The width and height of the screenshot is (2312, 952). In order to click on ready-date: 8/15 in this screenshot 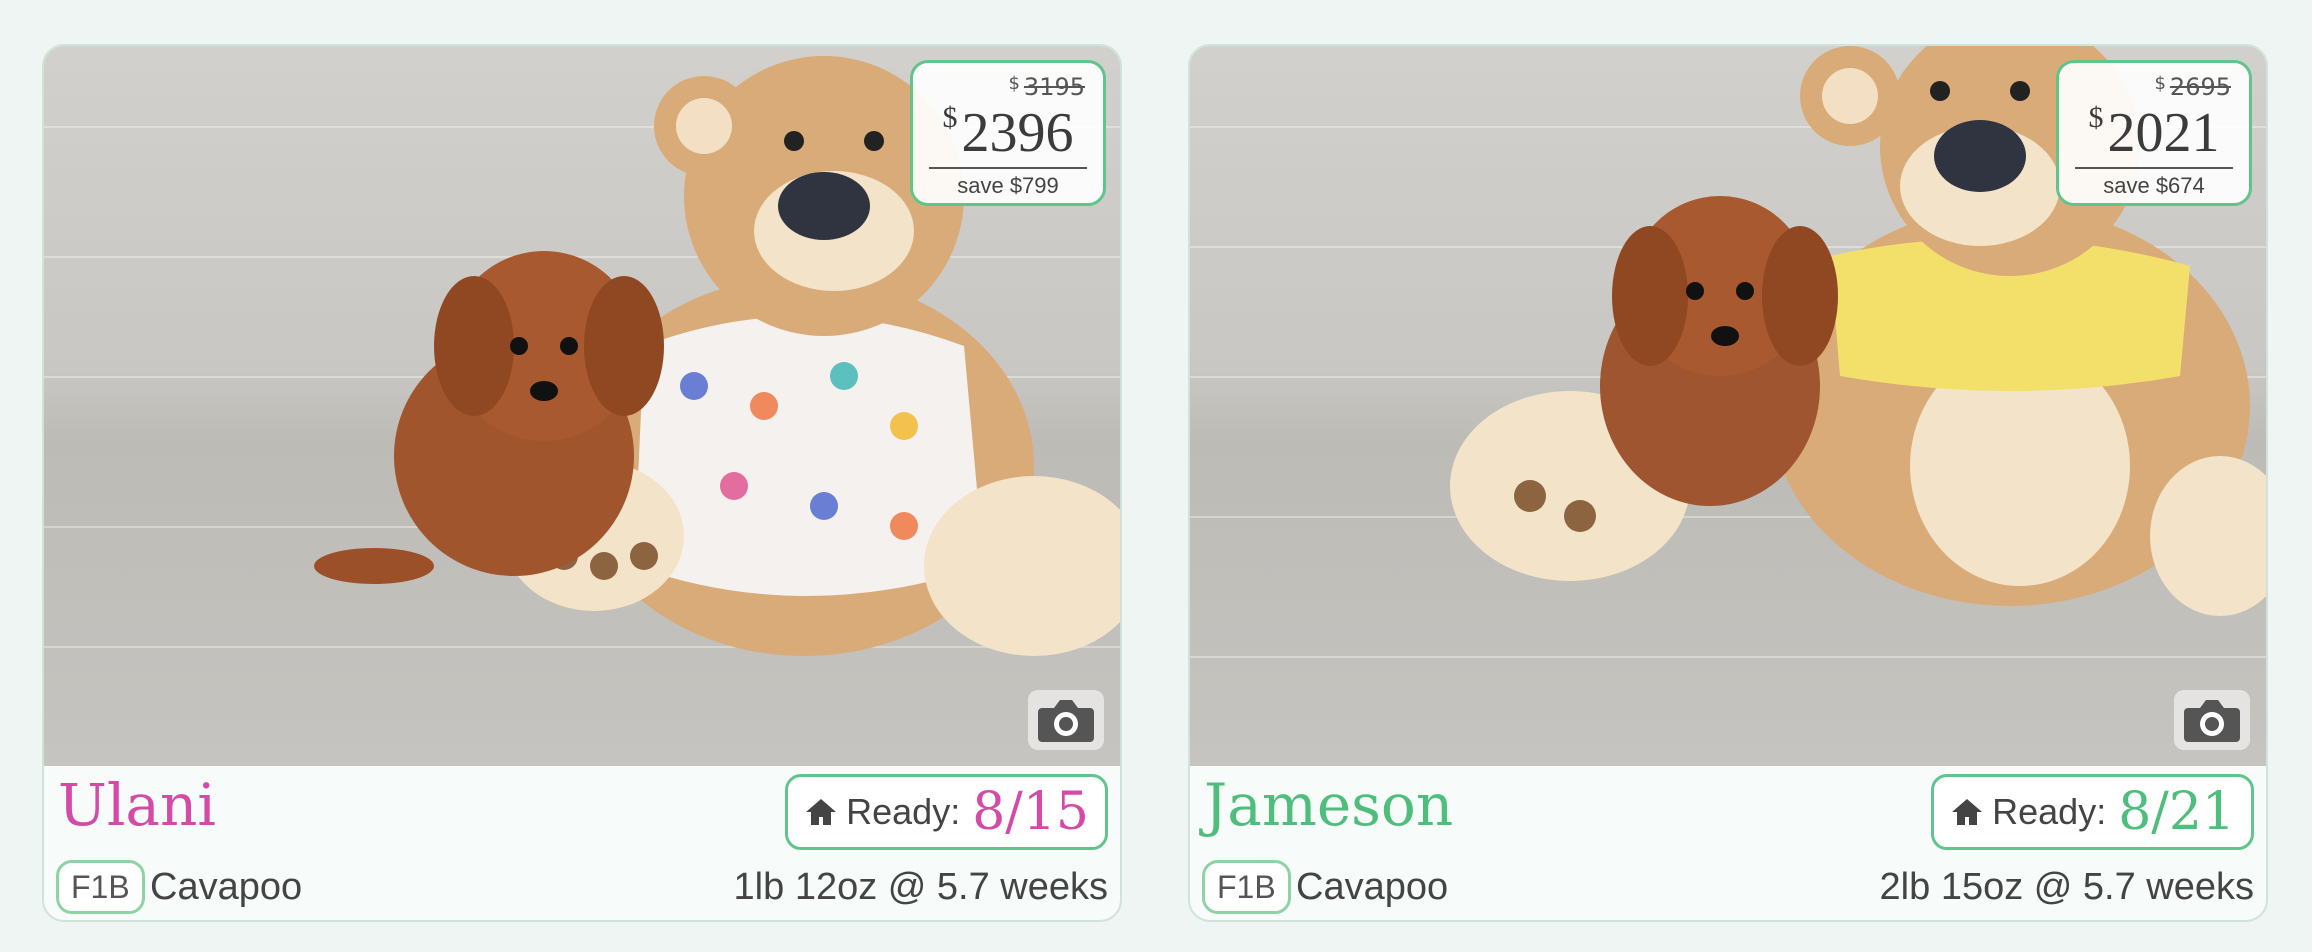, I will do `click(1030, 812)`.